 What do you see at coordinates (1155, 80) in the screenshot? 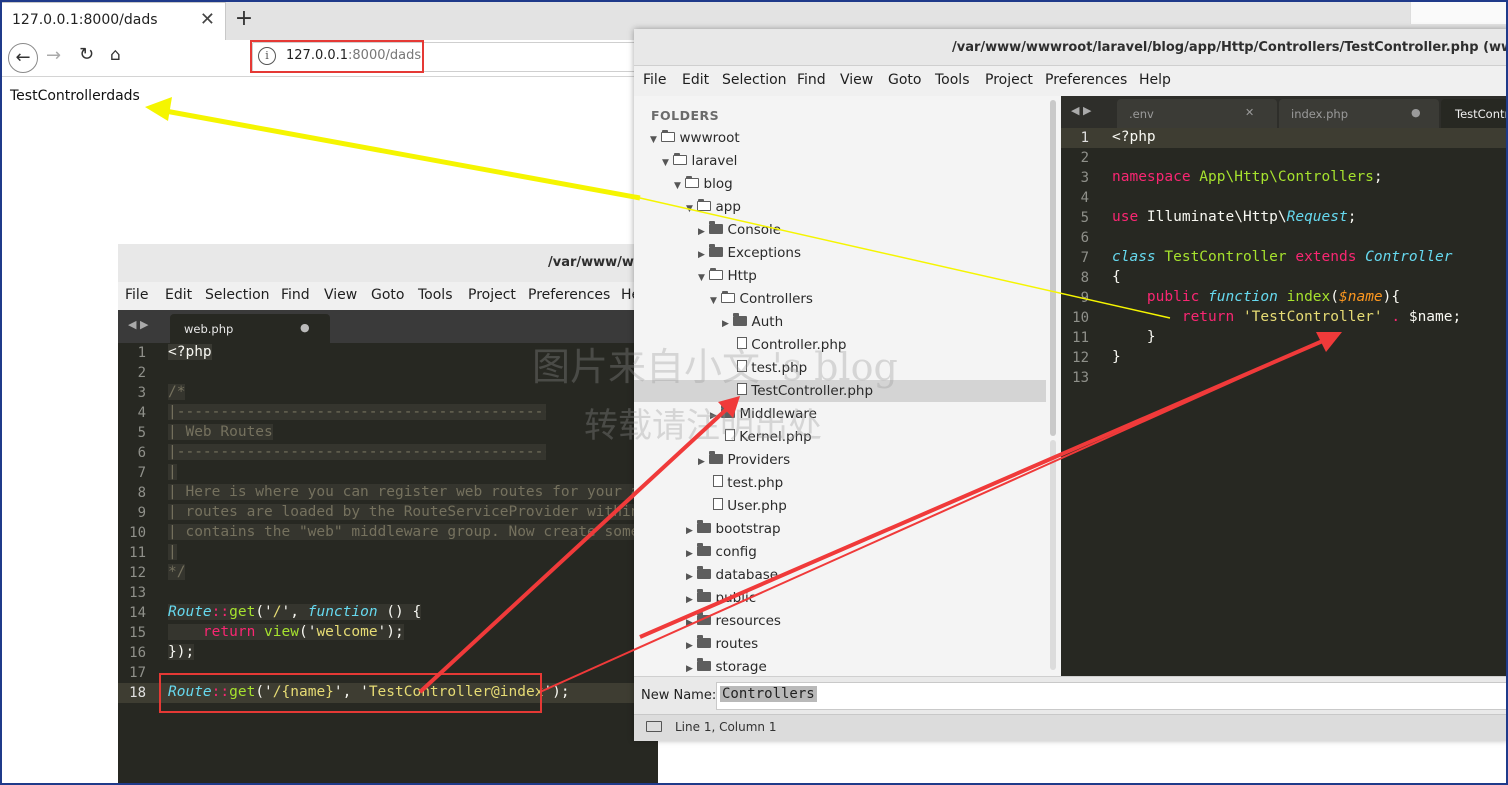
I see `menu-help: Help` at bounding box center [1155, 80].